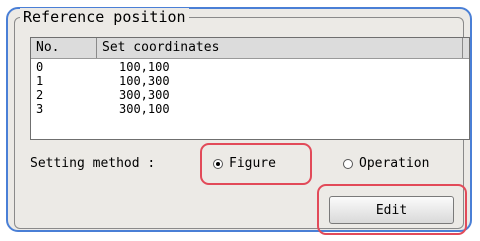 The image size is (480, 241). What do you see at coordinates (40, 67) in the screenshot?
I see `row-number: 0` at bounding box center [40, 67].